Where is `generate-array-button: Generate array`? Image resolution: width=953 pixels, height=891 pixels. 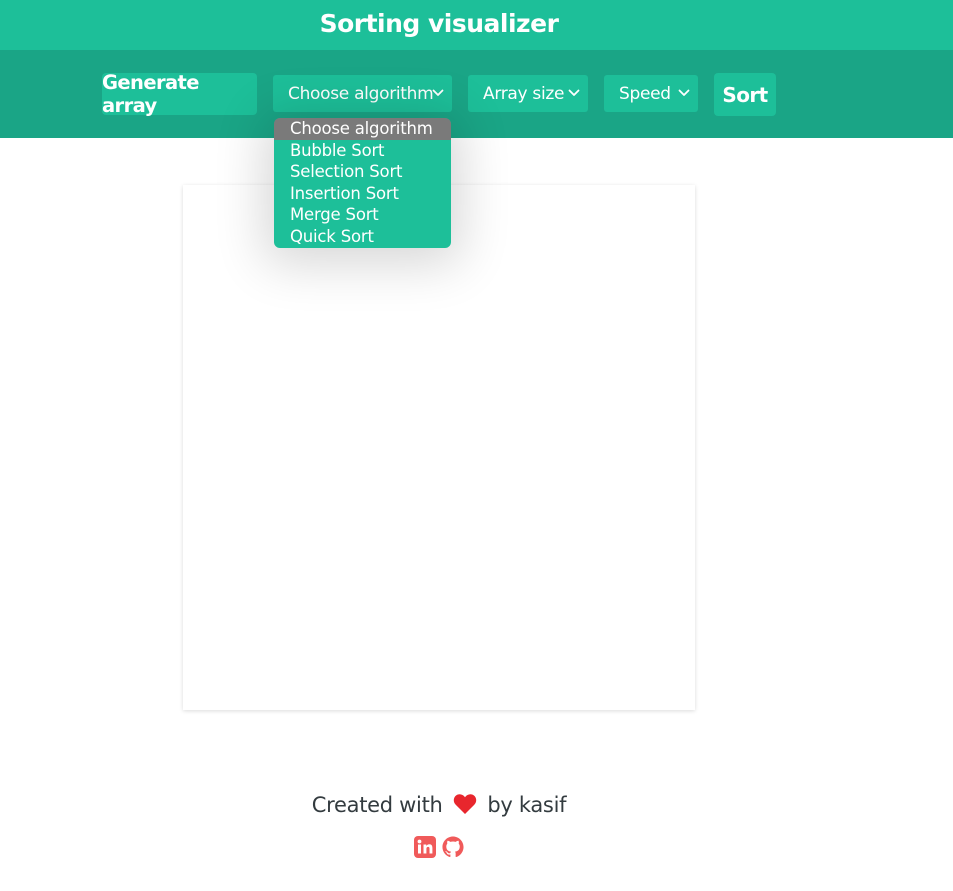
generate-array-button: Generate array is located at coordinates (179, 94).